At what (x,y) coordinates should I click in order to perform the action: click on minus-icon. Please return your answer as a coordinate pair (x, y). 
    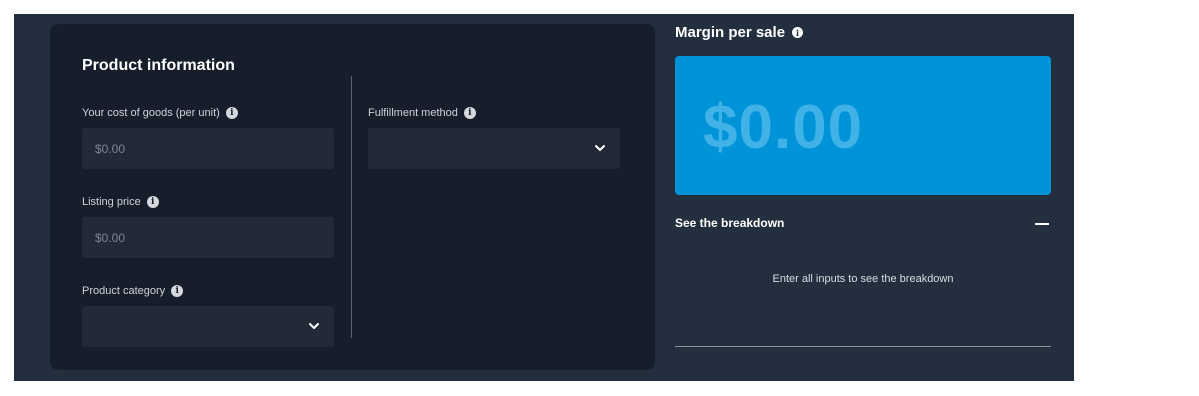
    Looking at the image, I should click on (1042, 224).